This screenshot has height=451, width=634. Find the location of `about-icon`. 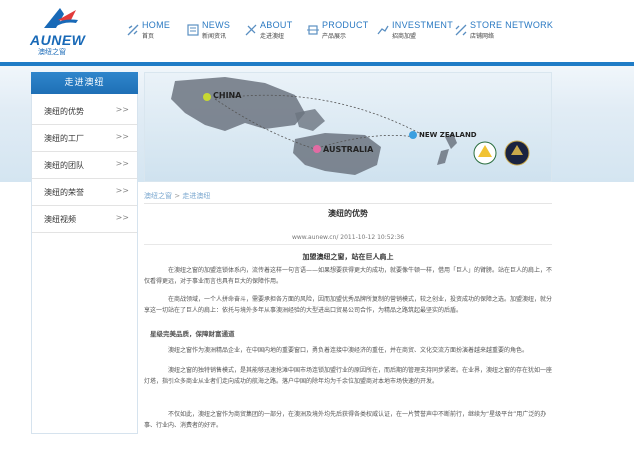

about-icon is located at coordinates (251, 30).